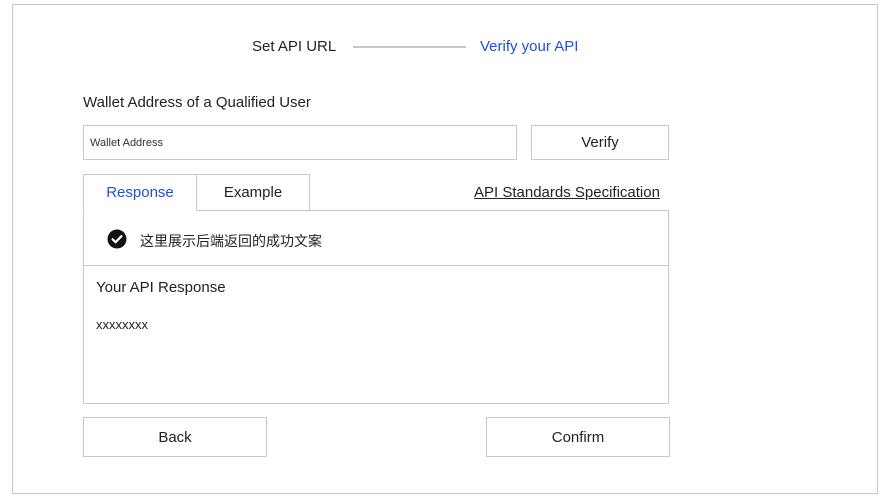 This screenshot has width=891, height=502. What do you see at coordinates (117, 239) in the screenshot?
I see `check-circle-icon` at bounding box center [117, 239].